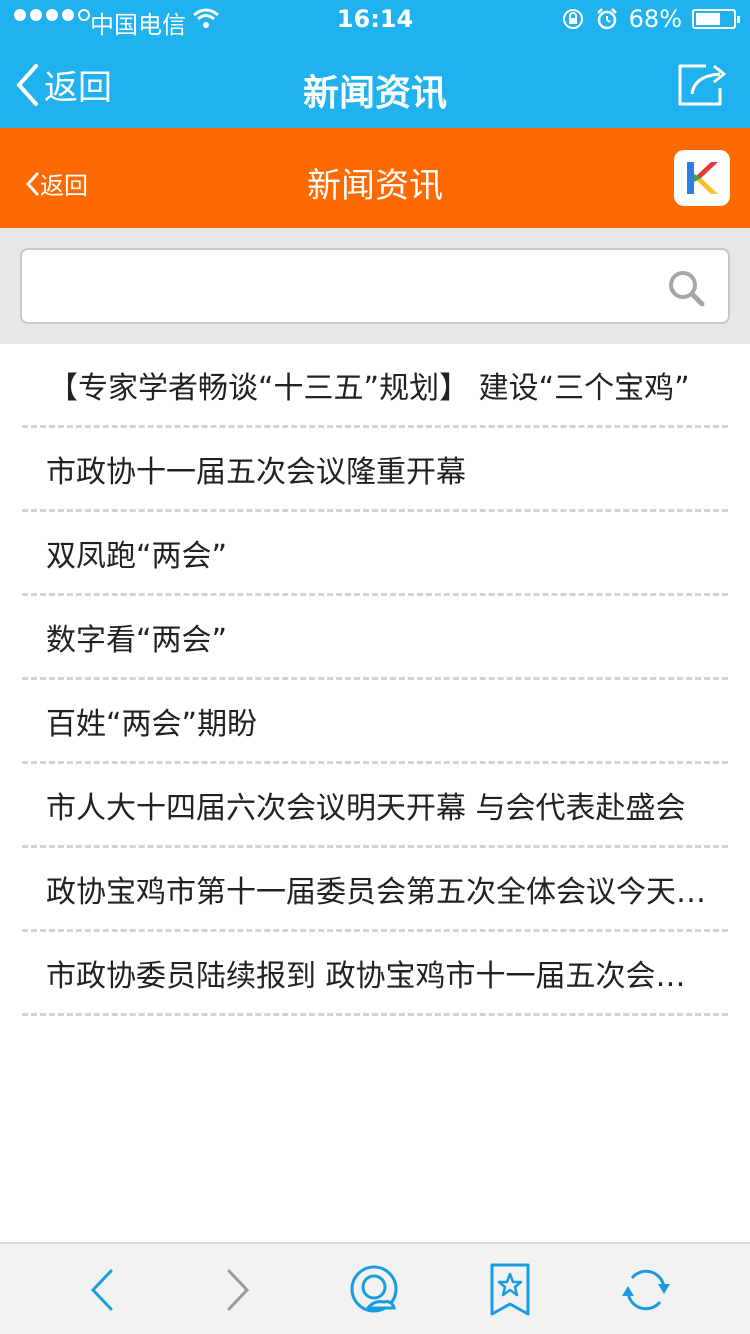 Image resolution: width=750 pixels, height=1334 pixels. I want to click on bottom-toolbar, so click(375, 1288).